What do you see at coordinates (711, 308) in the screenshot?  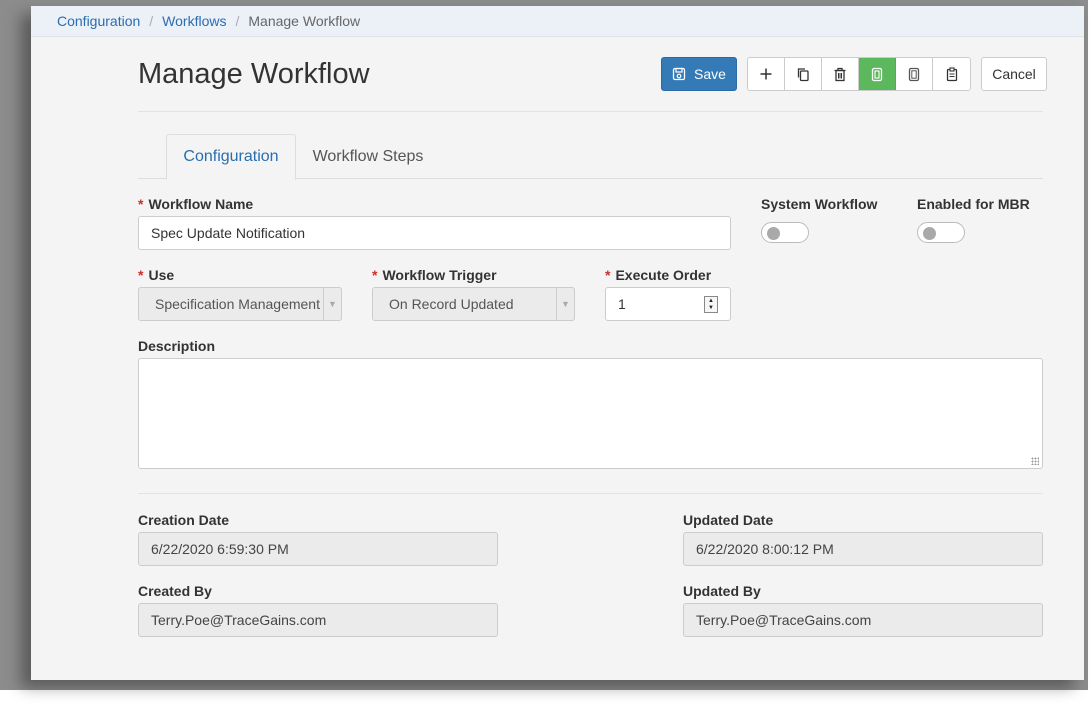 I see `spinner-down-icon: ▼` at bounding box center [711, 308].